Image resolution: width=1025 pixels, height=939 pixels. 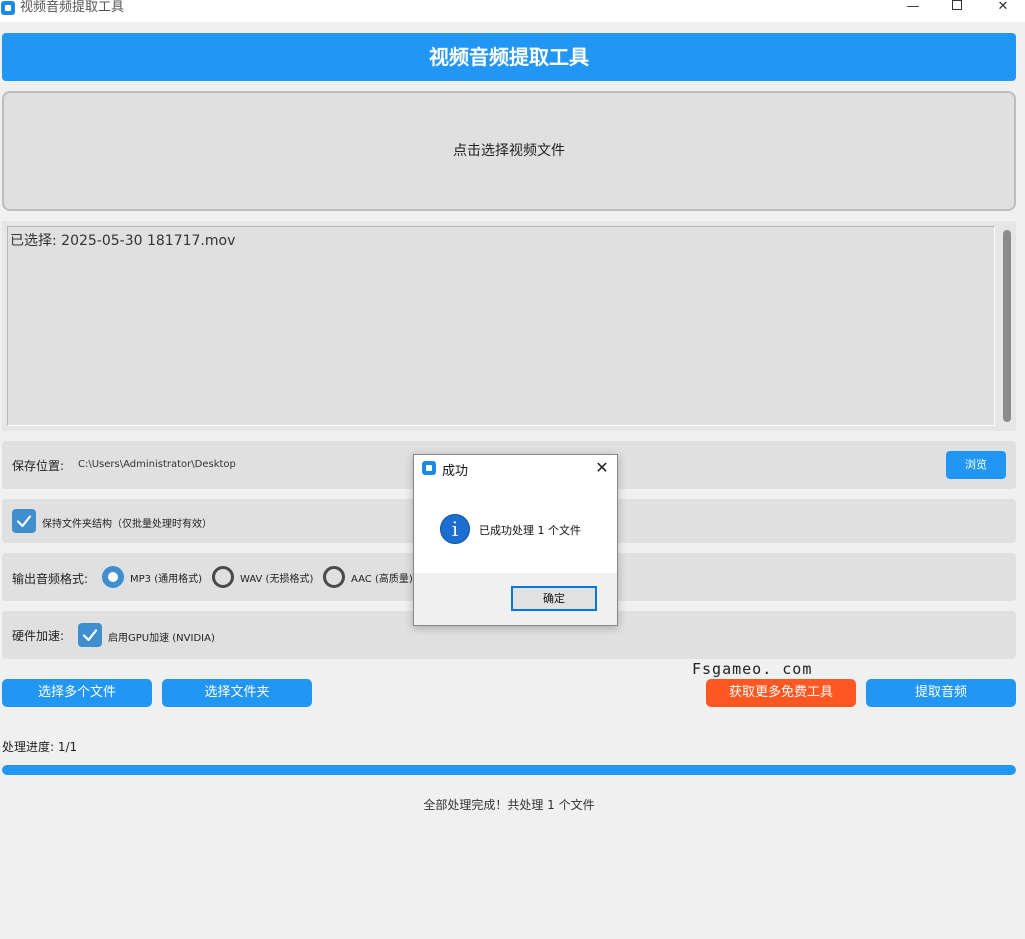 What do you see at coordinates (530, 530) in the screenshot?
I see `dialog-message: 已成功处理 1 个文件` at bounding box center [530, 530].